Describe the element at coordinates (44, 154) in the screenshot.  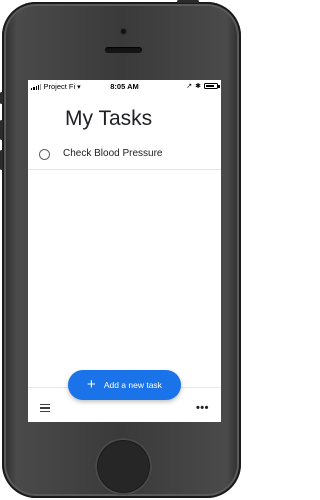
I see `task-checkbox` at that location.